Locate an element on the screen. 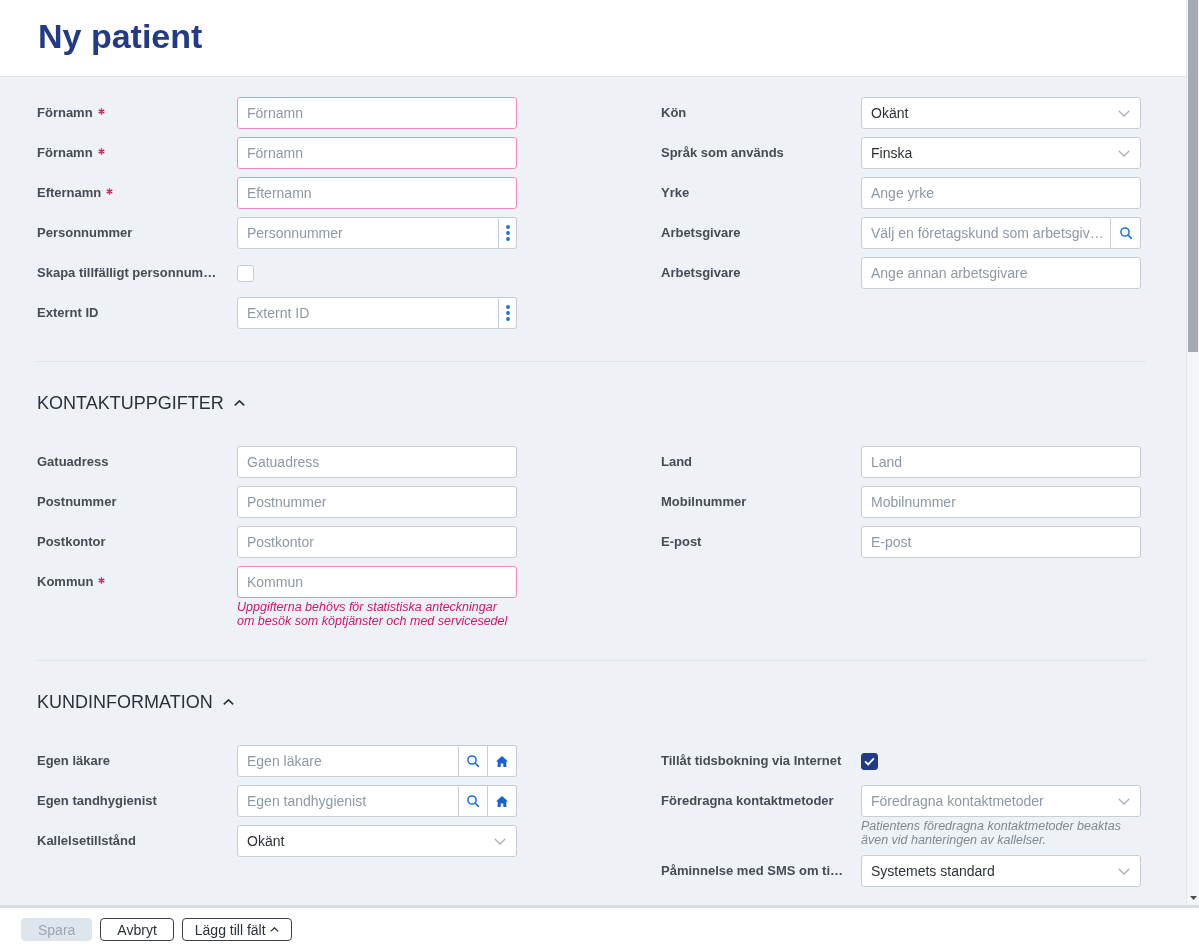 This screenshot has width=1199, height=944. field-label: Yrke is located at coordinates (675, 193).